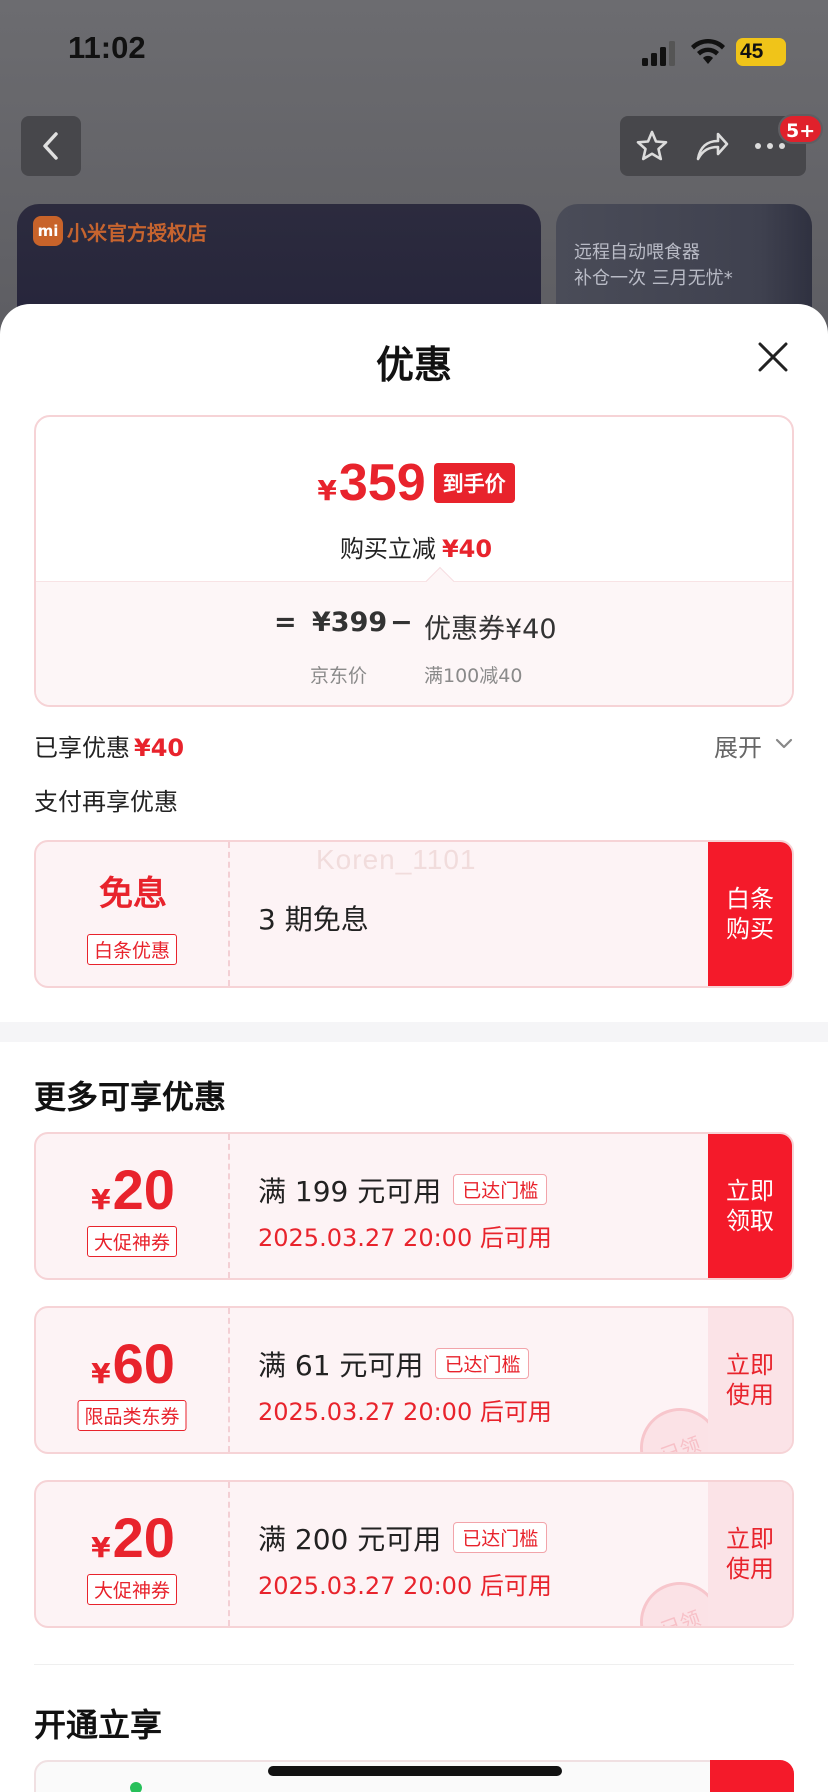  I want to click on coupon-condition-text: 满 61 元可用, so click(341, 1365).